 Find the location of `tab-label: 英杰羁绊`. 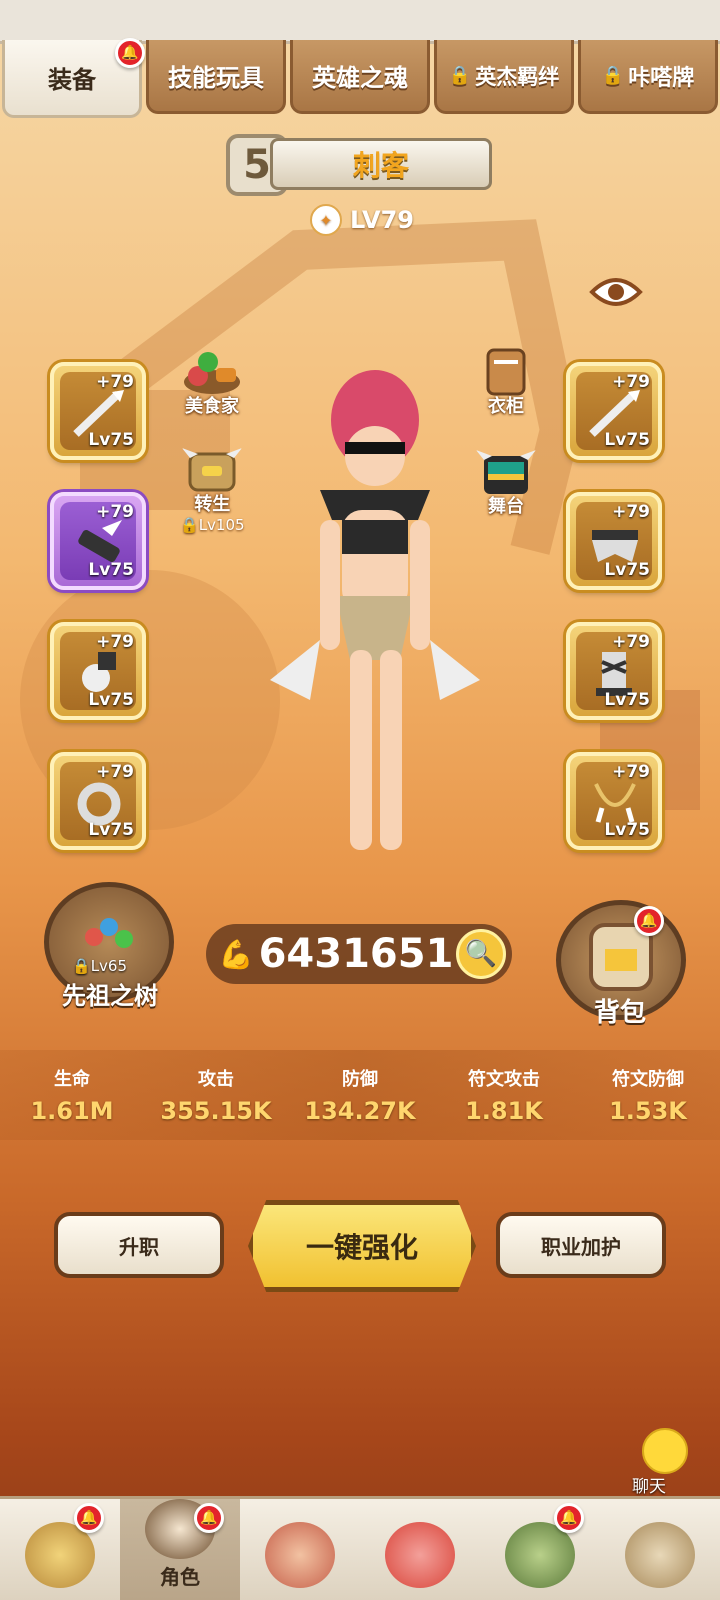

tab-label: 英杰羁绊 is located at coordinates (517, 76).